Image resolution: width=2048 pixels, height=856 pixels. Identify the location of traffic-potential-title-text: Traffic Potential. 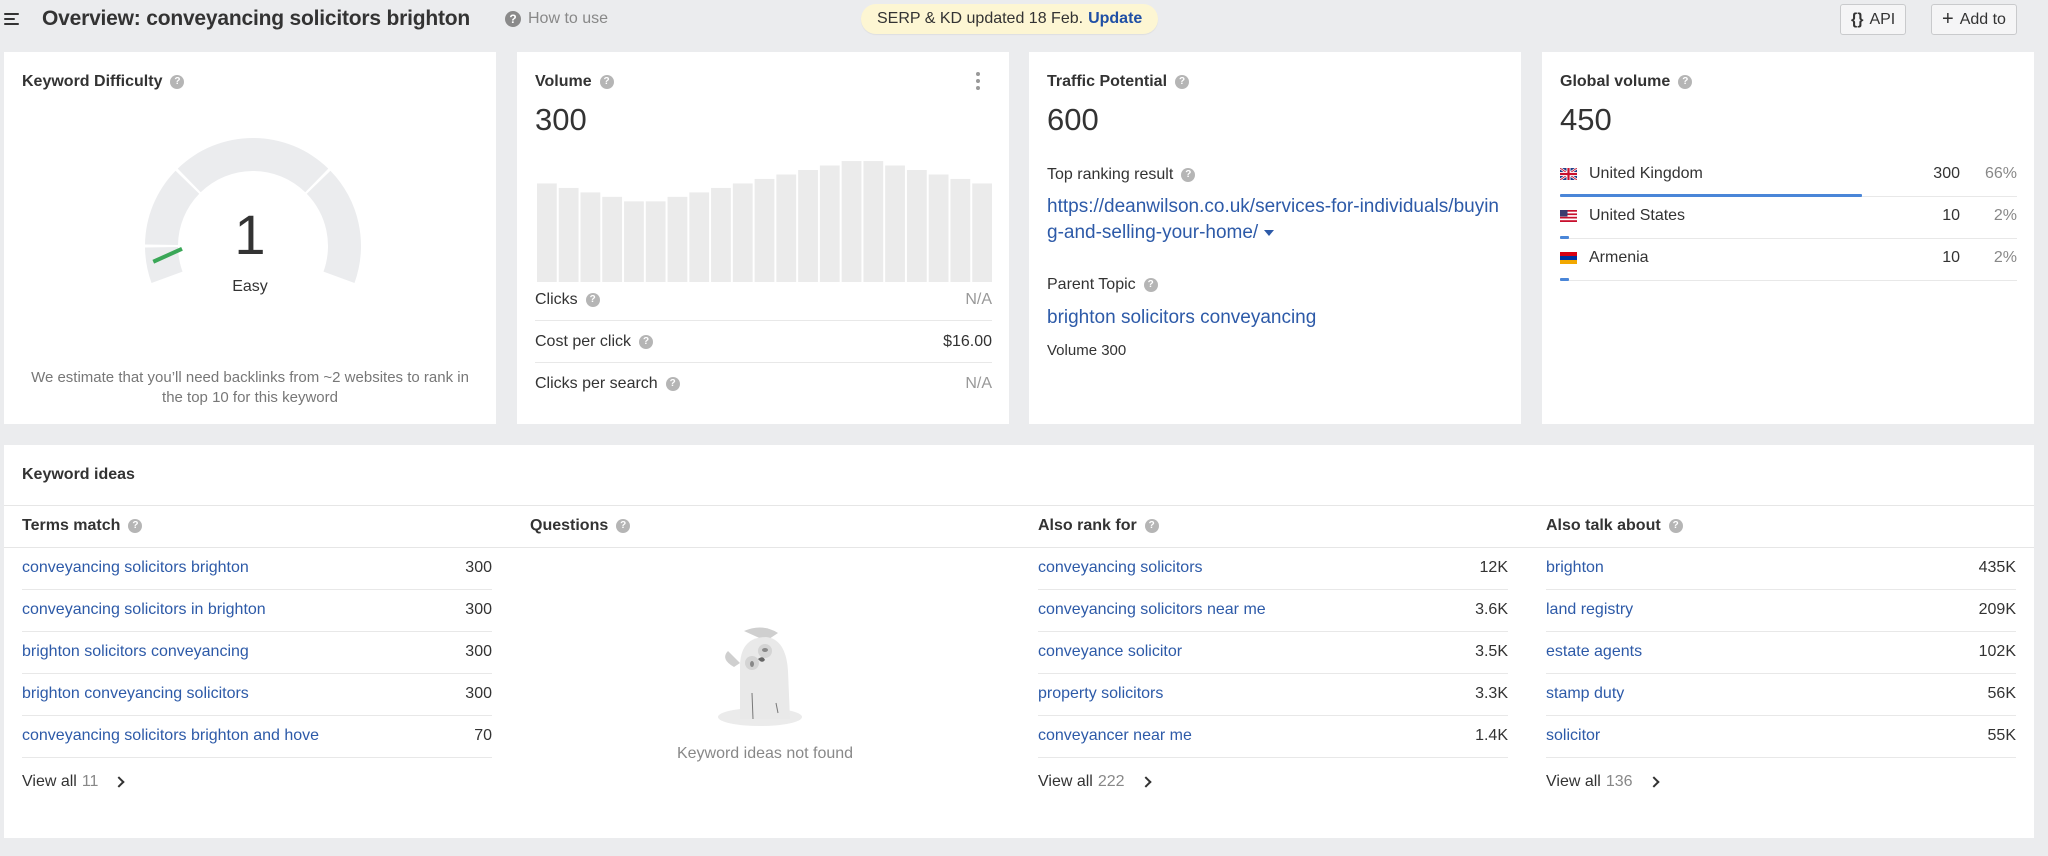
(1107, 81).